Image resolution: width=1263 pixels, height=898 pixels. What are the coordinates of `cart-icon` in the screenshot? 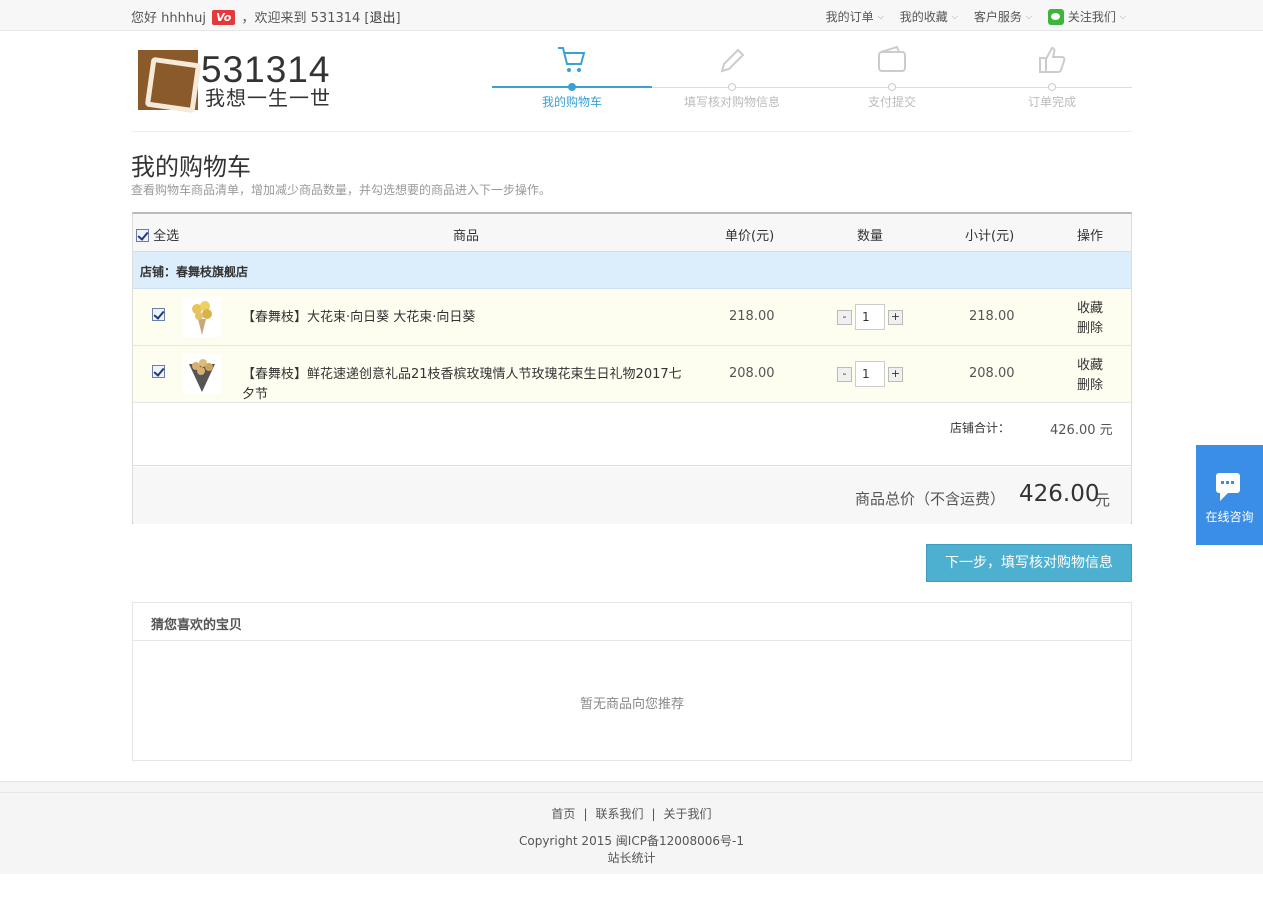 It's located at (572, 60).